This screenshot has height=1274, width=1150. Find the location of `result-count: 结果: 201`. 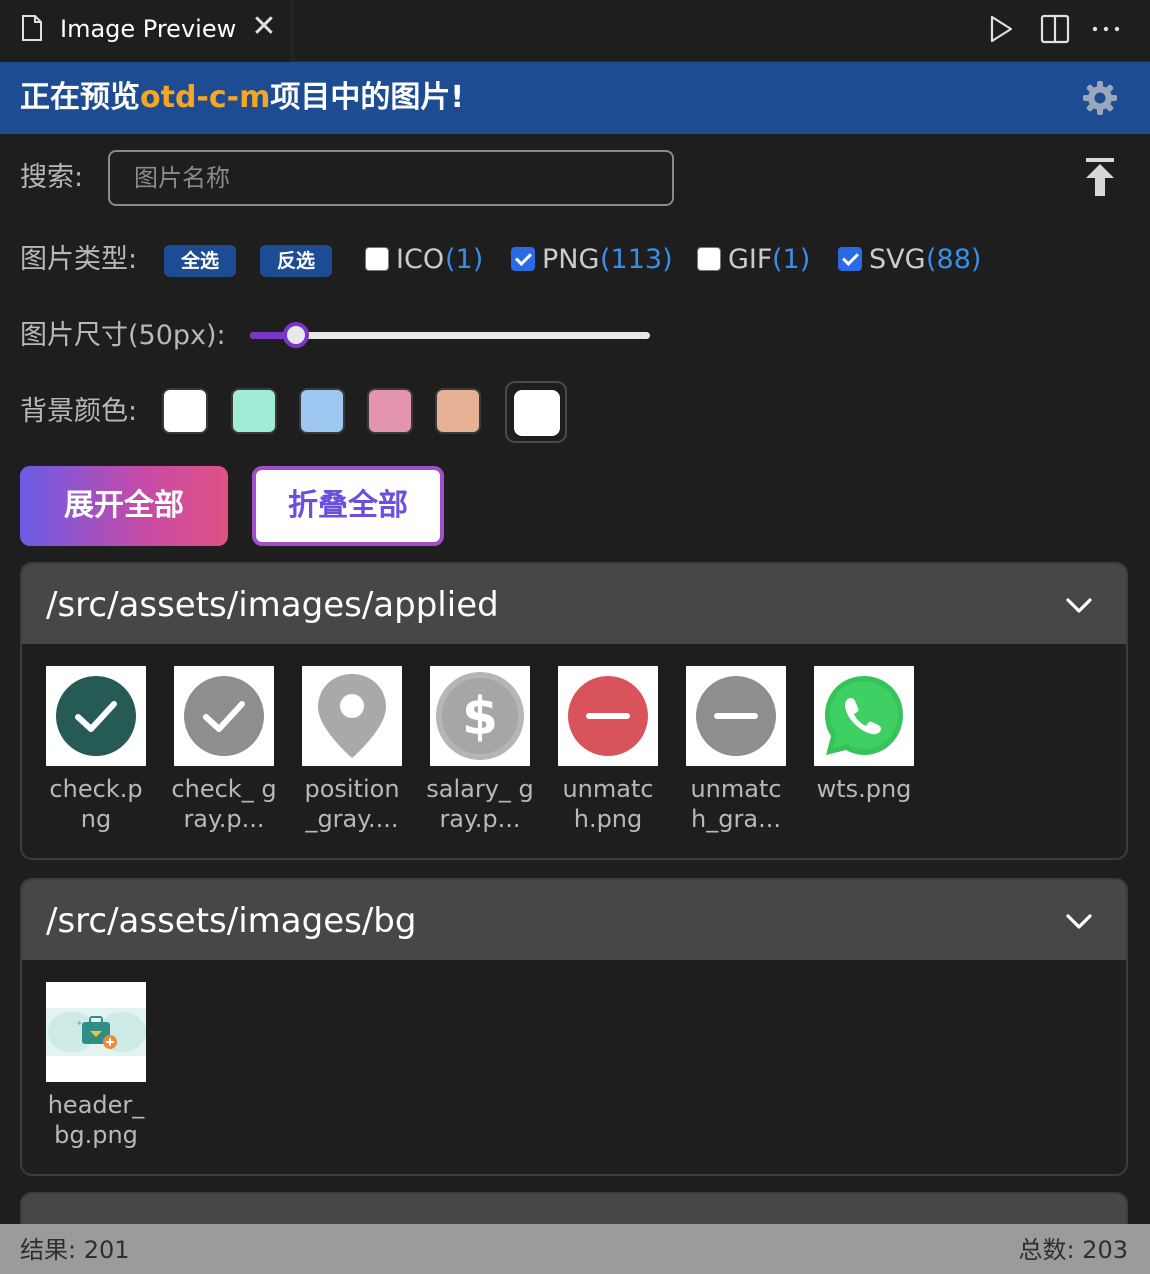

result-count: 结果: 201 is located at coordinates (75, 1250).